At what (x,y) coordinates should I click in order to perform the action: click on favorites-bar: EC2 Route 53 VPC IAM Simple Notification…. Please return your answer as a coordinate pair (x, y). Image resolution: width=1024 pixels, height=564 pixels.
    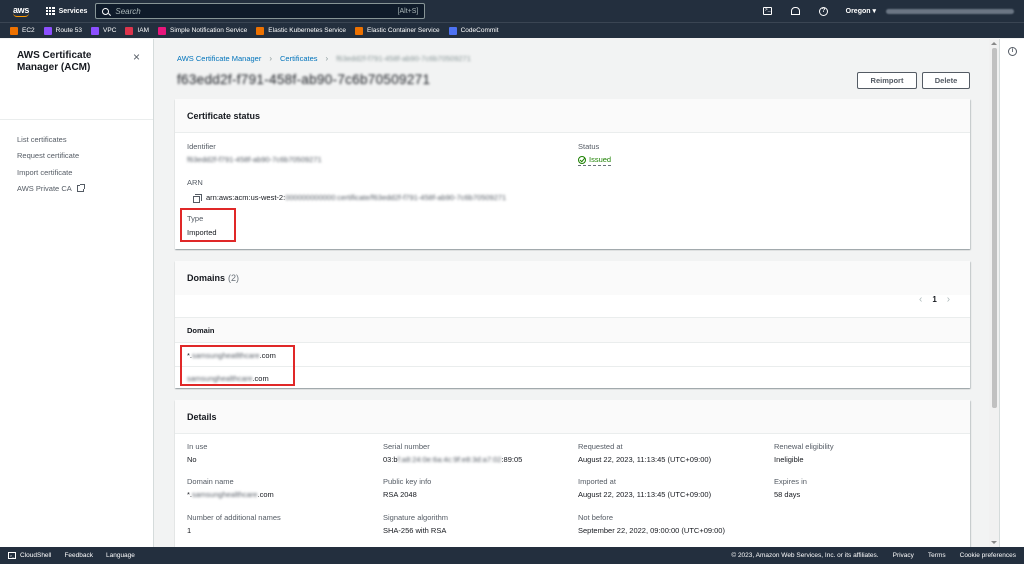
    Looking at the image, I should click on (512, 30).